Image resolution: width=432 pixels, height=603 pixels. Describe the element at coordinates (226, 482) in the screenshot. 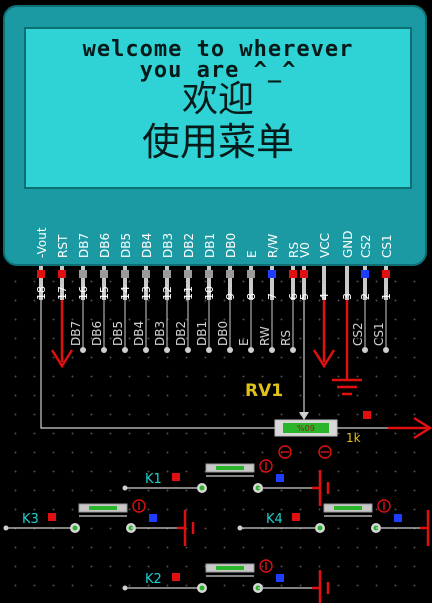

I see `key-k1: K1` at that location.